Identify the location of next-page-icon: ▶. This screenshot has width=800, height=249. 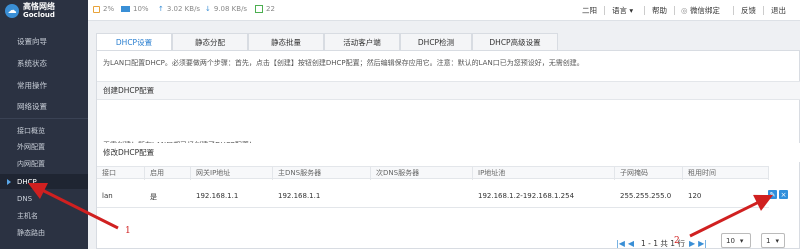
(692, 243).